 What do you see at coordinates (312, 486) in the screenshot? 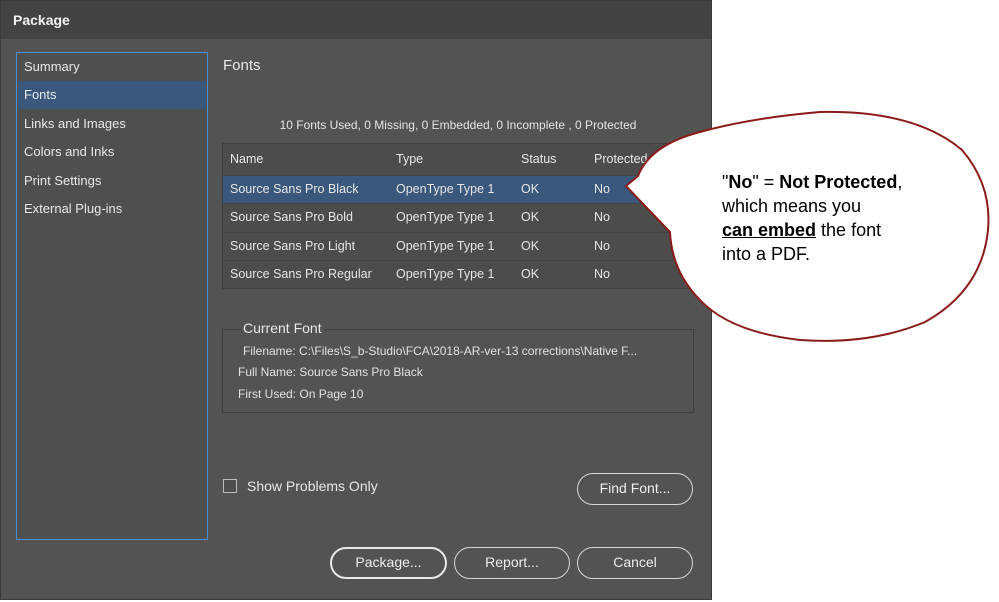
I see `show-problems-label: Show Problems Only` at bounding box center [312, 486].